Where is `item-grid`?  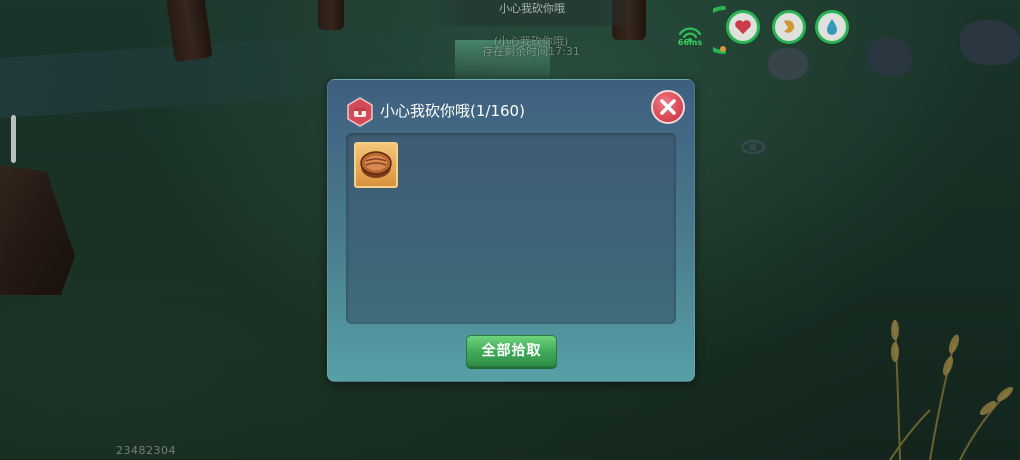 item-grid is located at coordinates (511, 228).